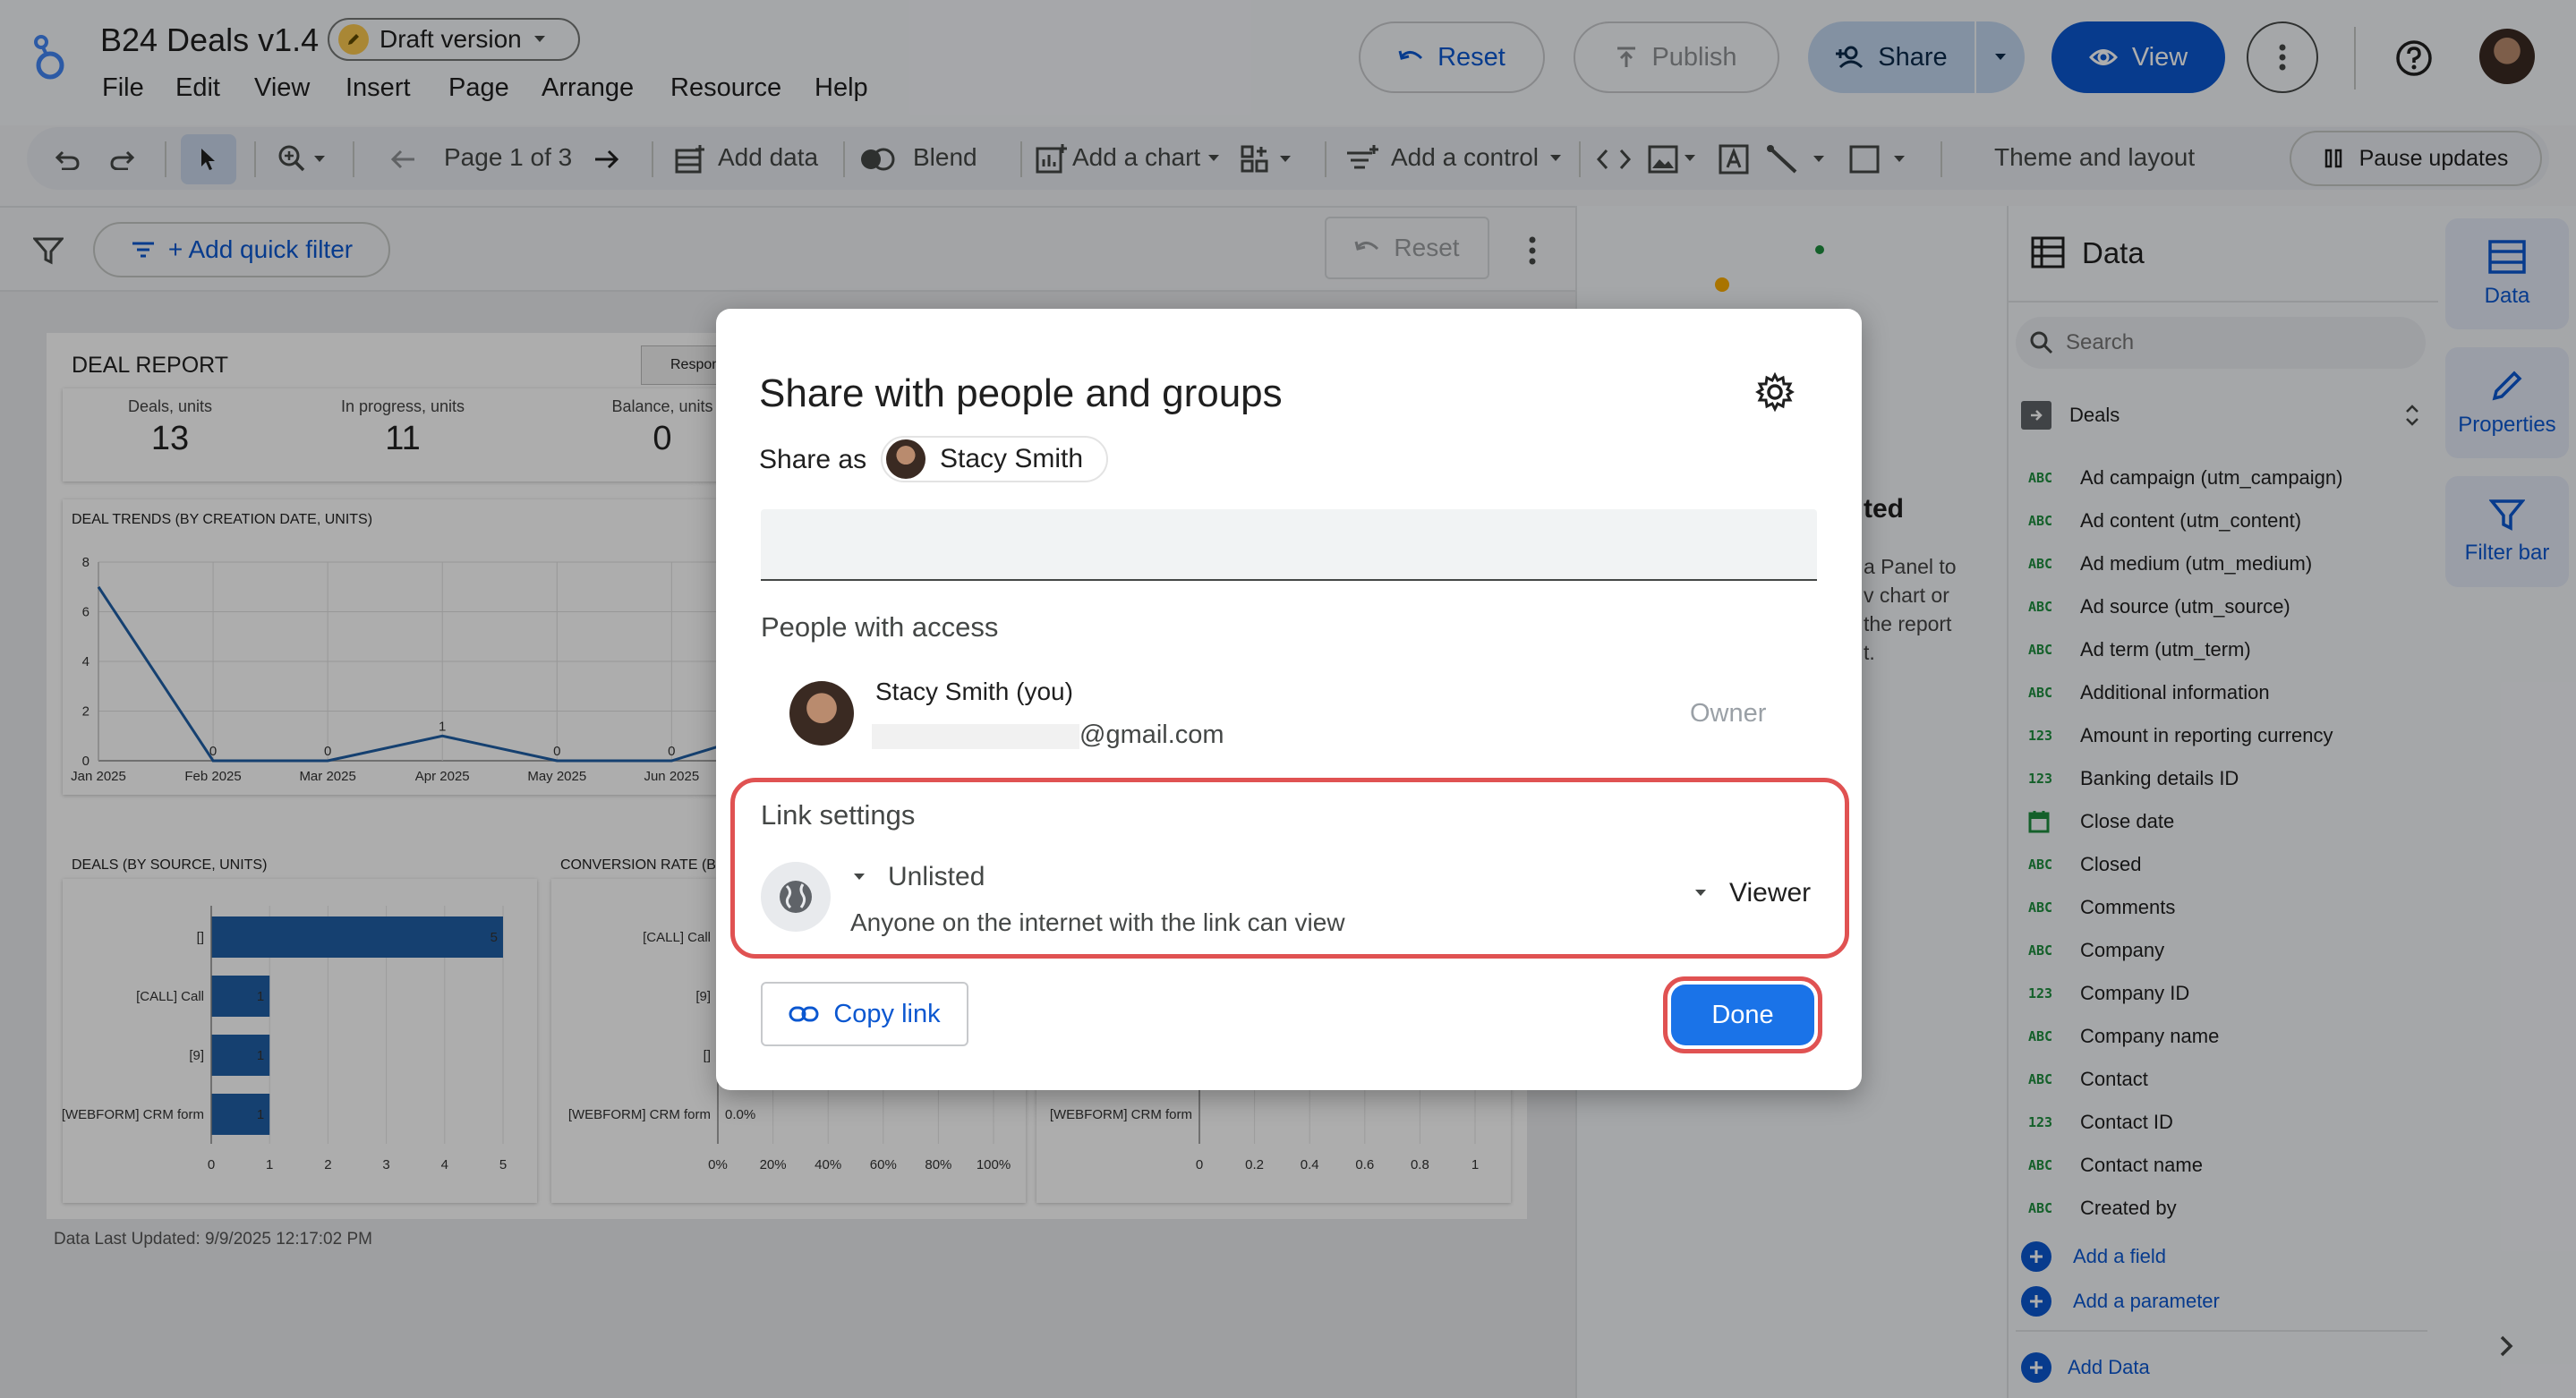 This screenshot has width=2576, height=1398. I want to click on copy-link-button: Copy link, so click(864, 1014).